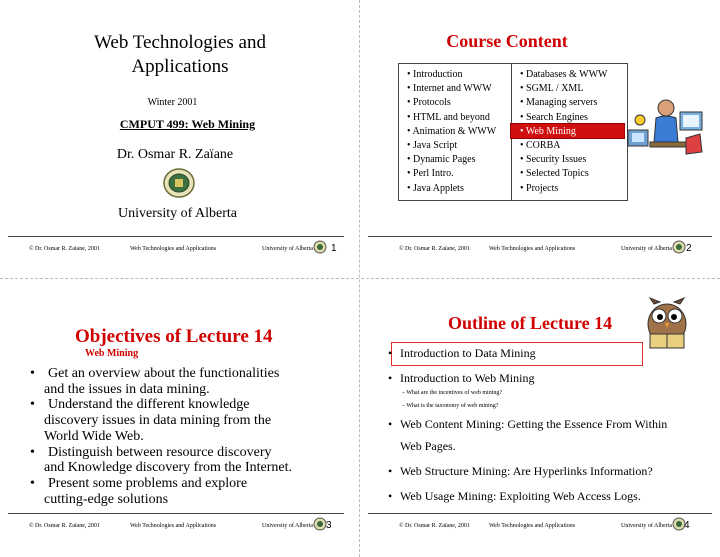 The width and height of the screenshot is (720, 557). I want to click on topic-label: Selected Topics, so click(557, 174).